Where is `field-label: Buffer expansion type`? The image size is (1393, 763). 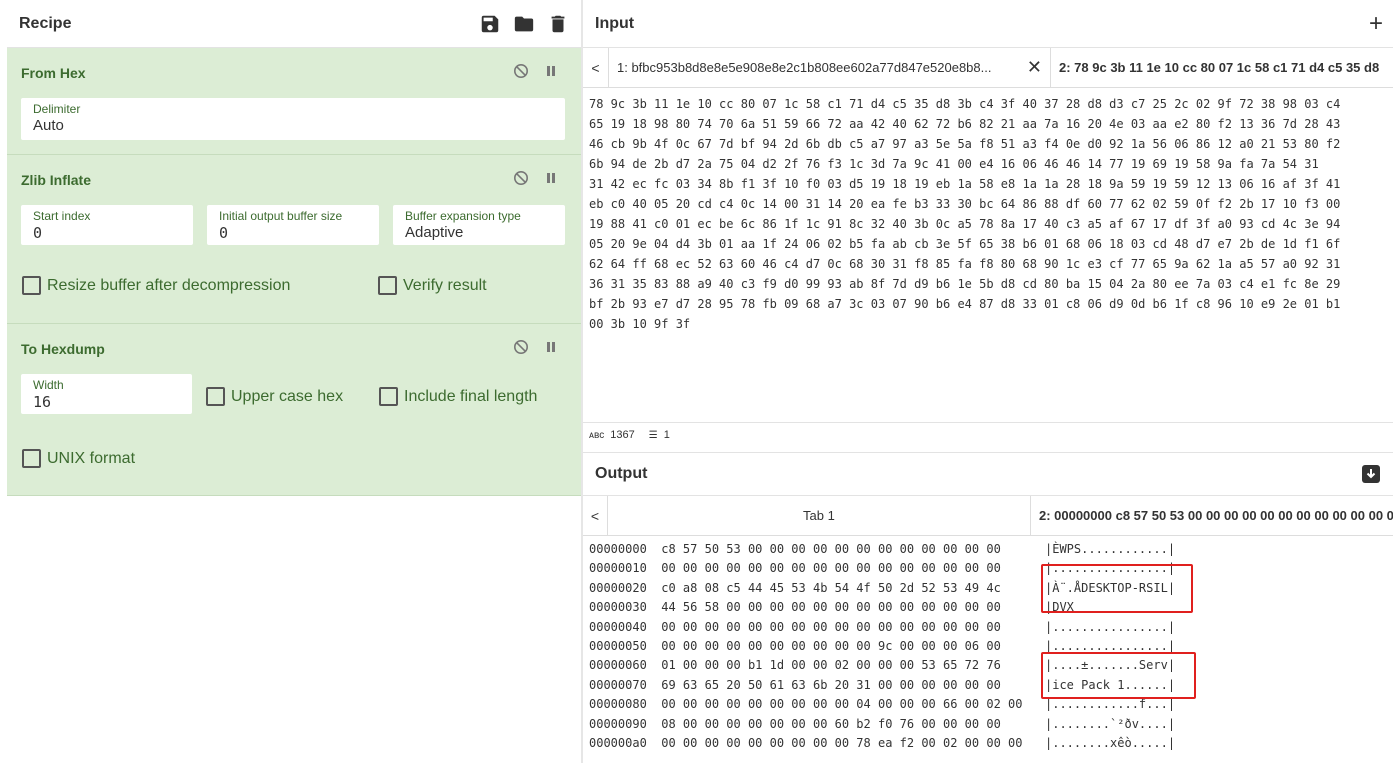
field-label: Buffer expansion type is located at coordinates (463, 216).